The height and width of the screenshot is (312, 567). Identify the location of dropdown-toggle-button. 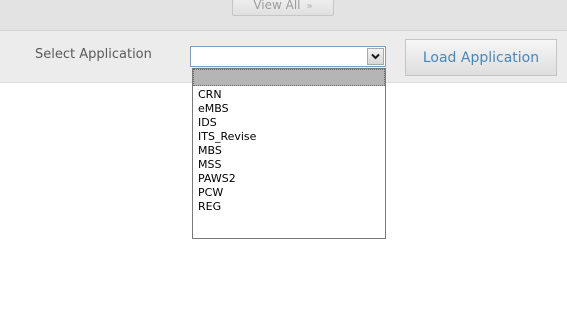
(375, 56).